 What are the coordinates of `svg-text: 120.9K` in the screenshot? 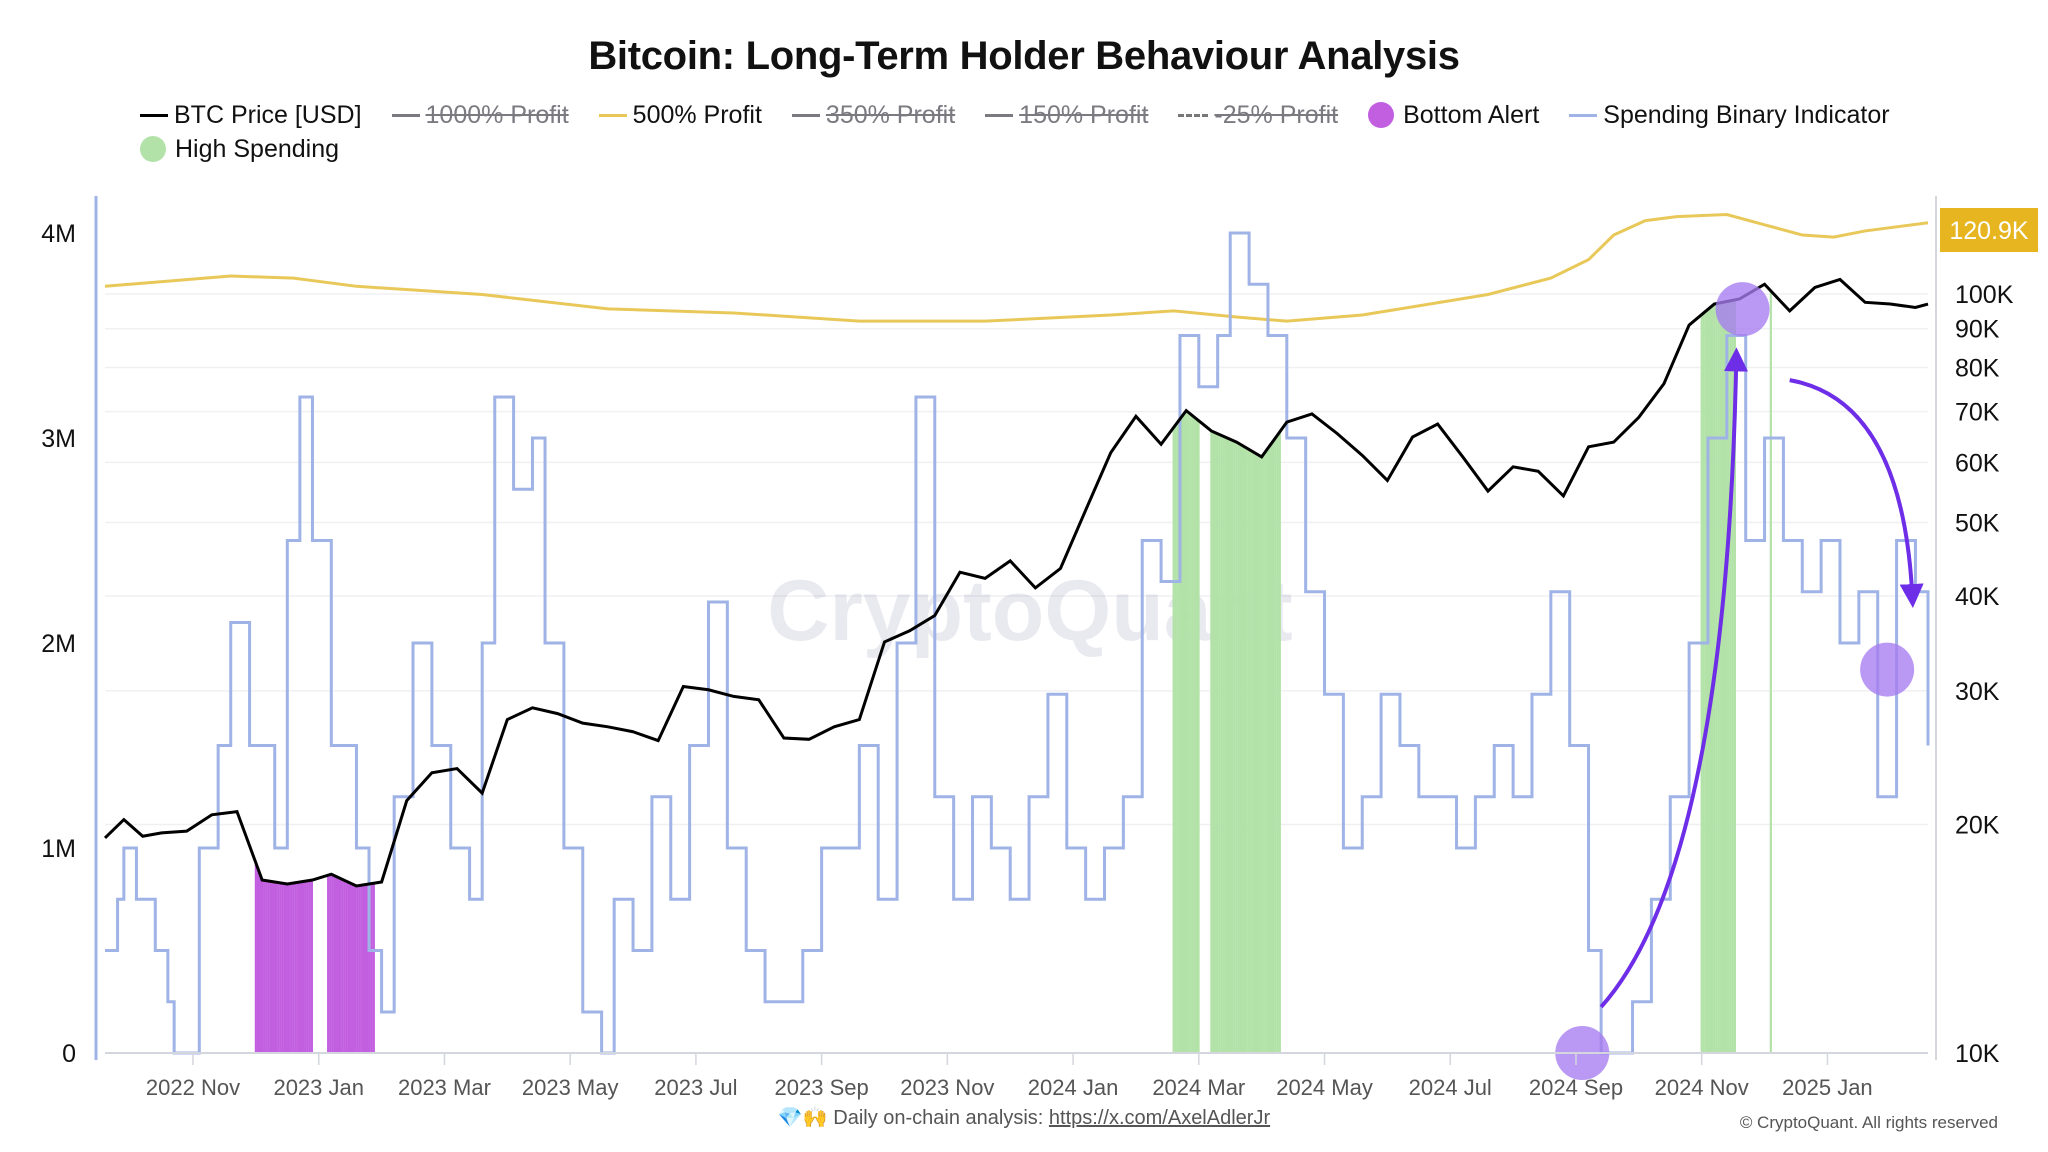 It's located at (1989, 231).